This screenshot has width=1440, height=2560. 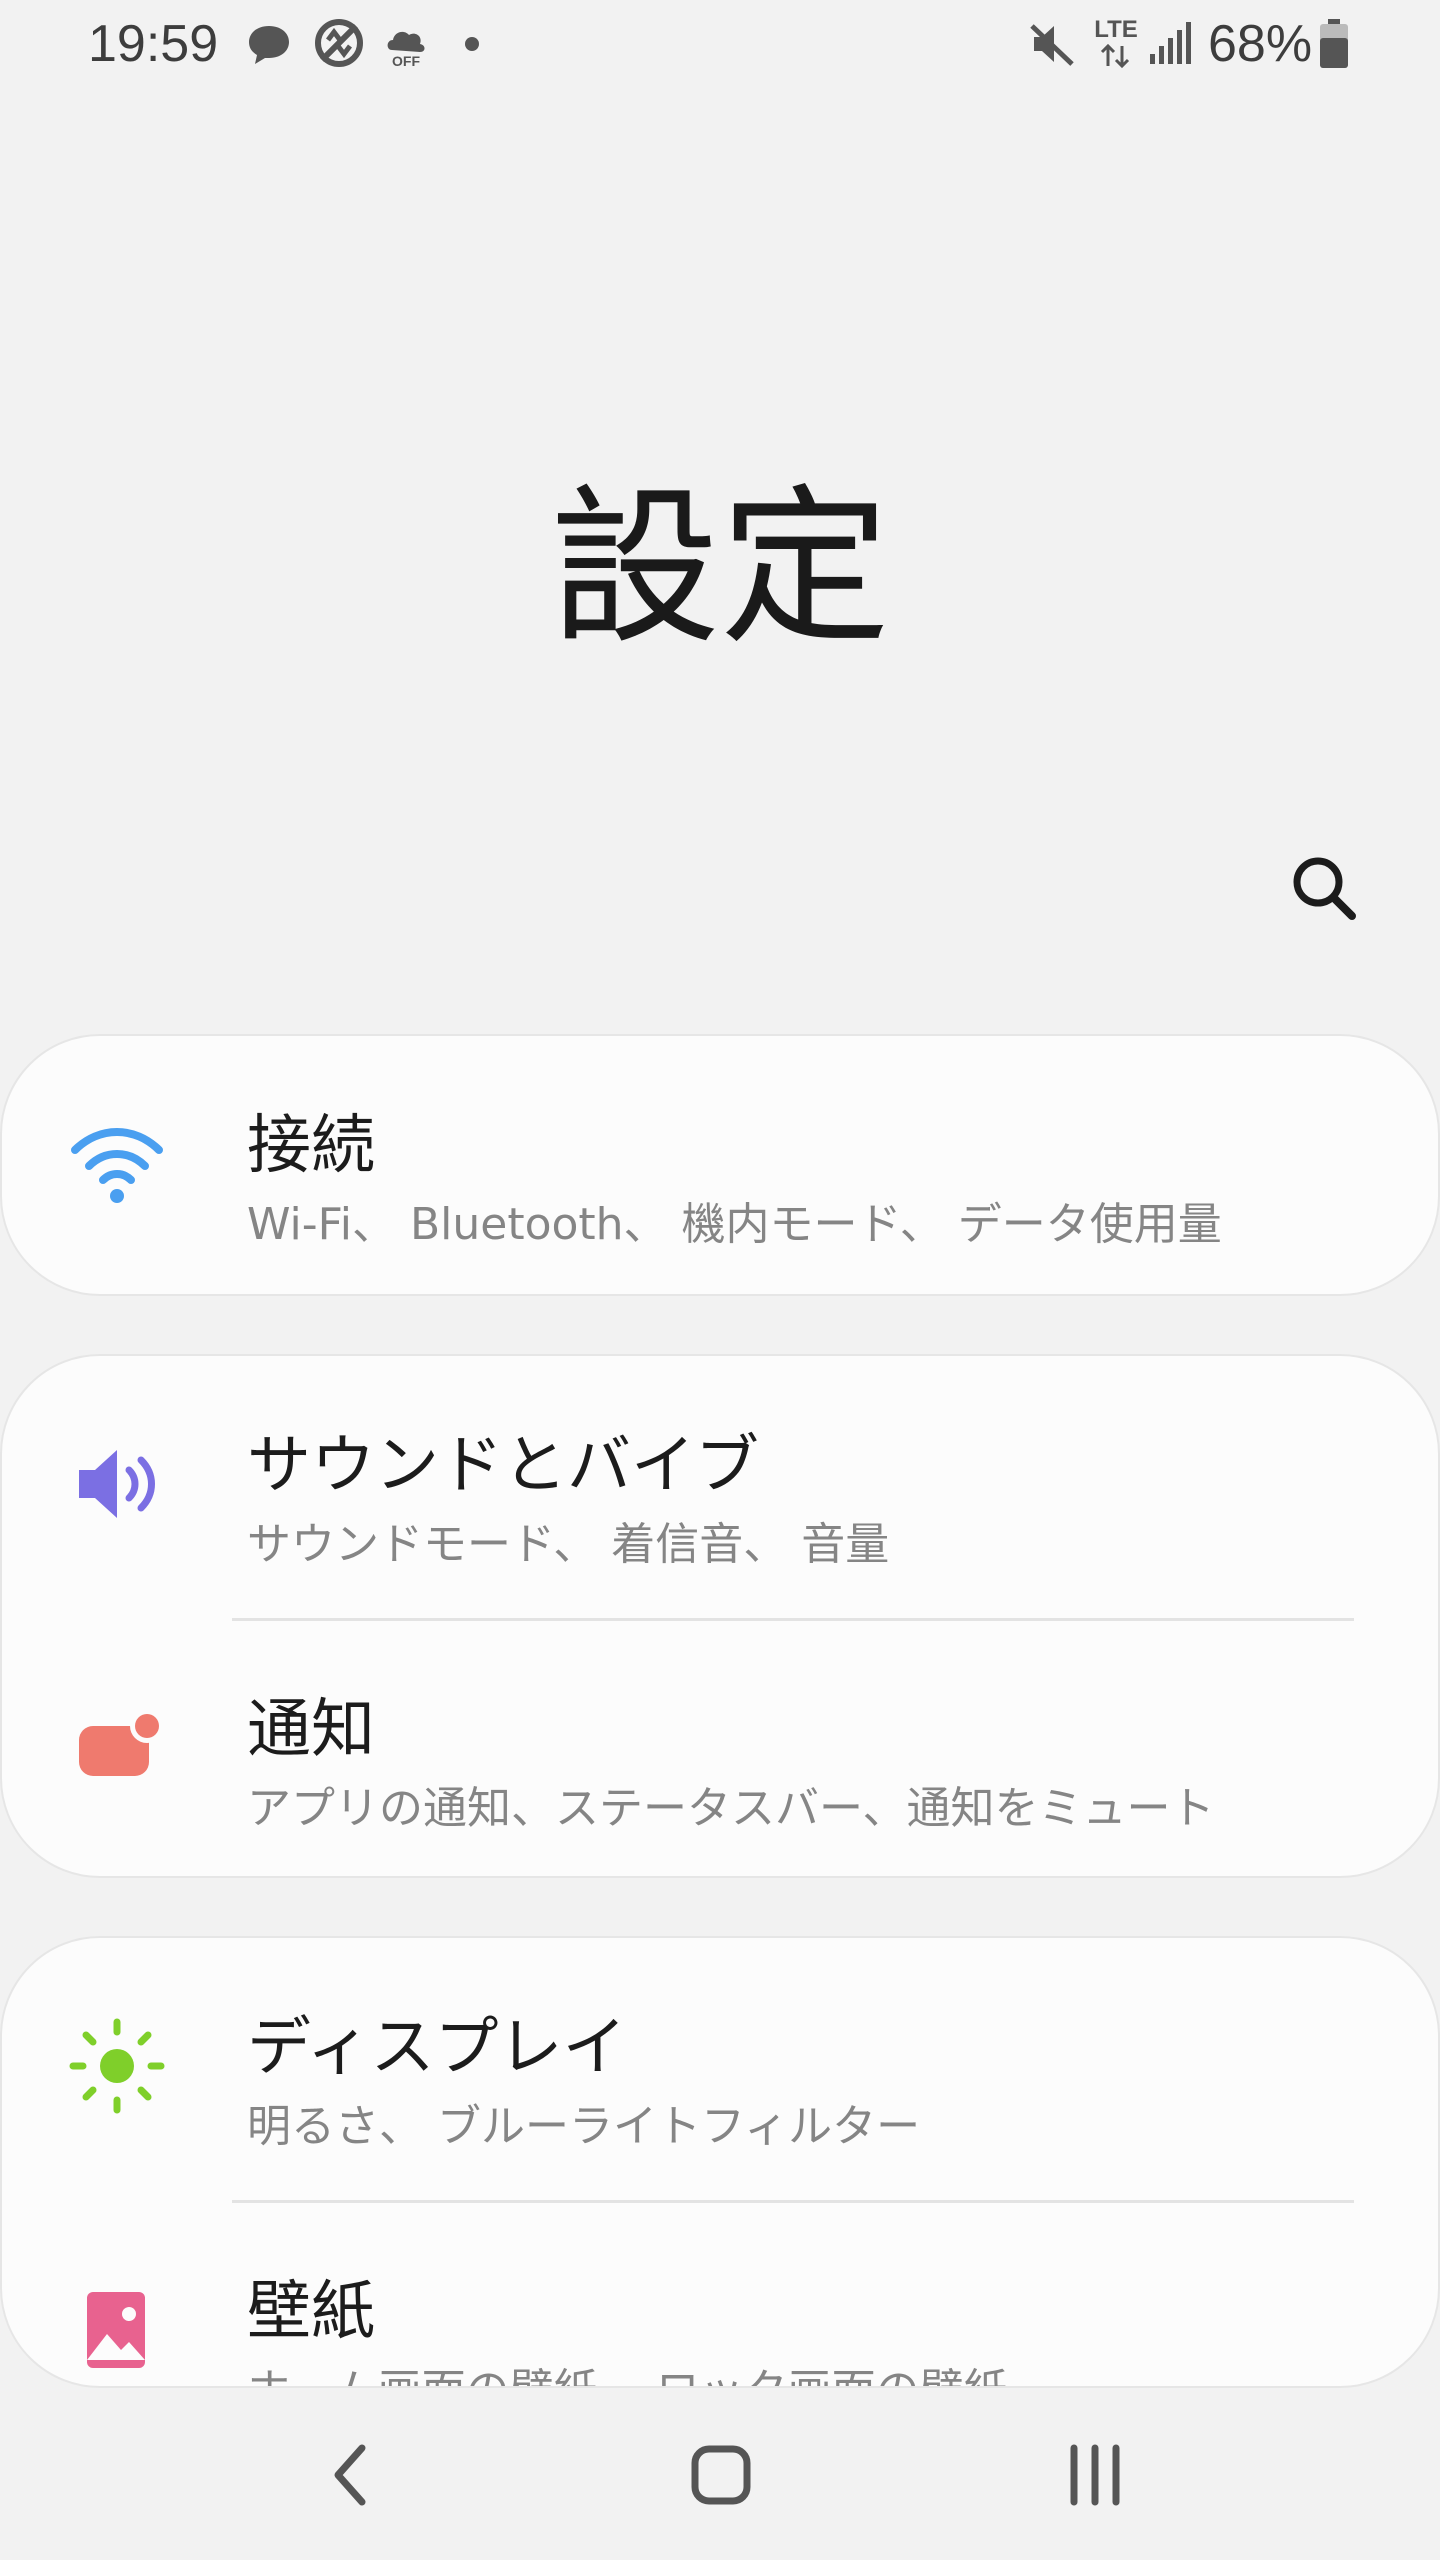 I want to click on navigation-bar, so click(x=720, y=2475).